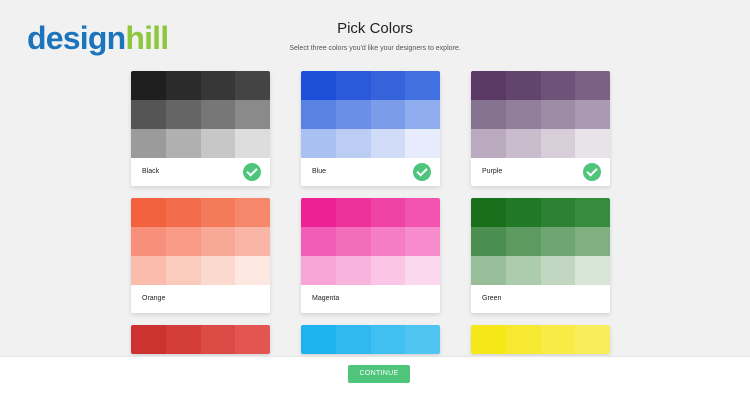 The width and height of the screenshot is (750, 401). I want to click on card-footer: Blue, so click(370, 172).